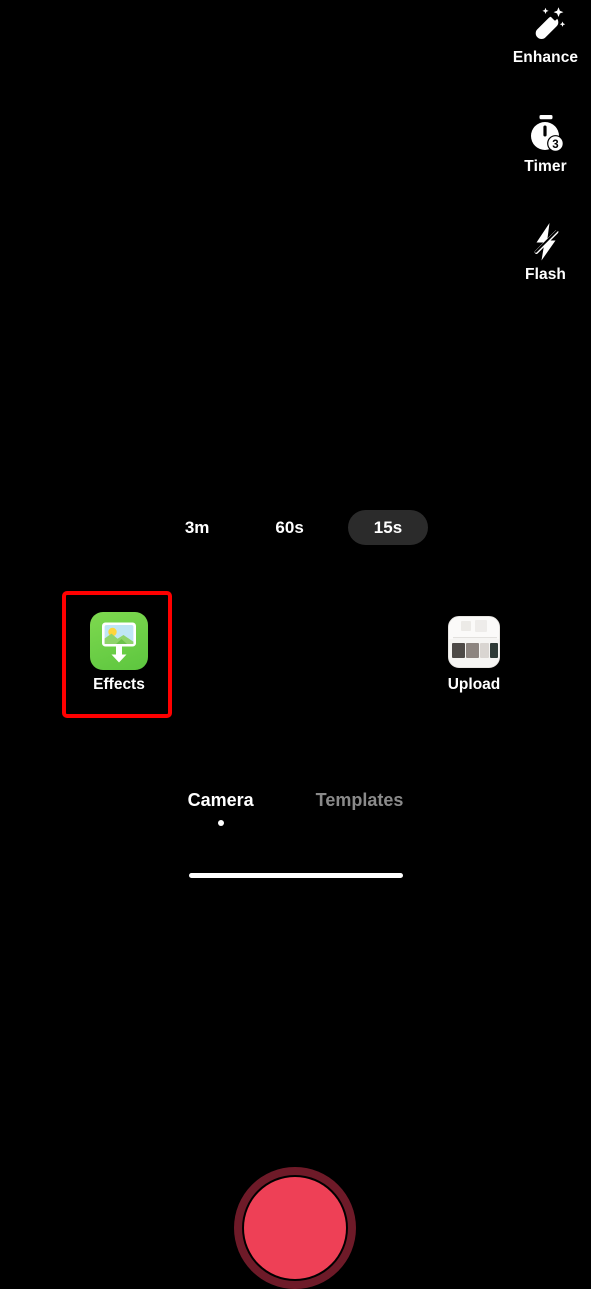 The height and width of the screenshot is (1289, 591). Describe the element at coordinates (546, 242) in the screenshot. I see `flash-off-icon` at that location.